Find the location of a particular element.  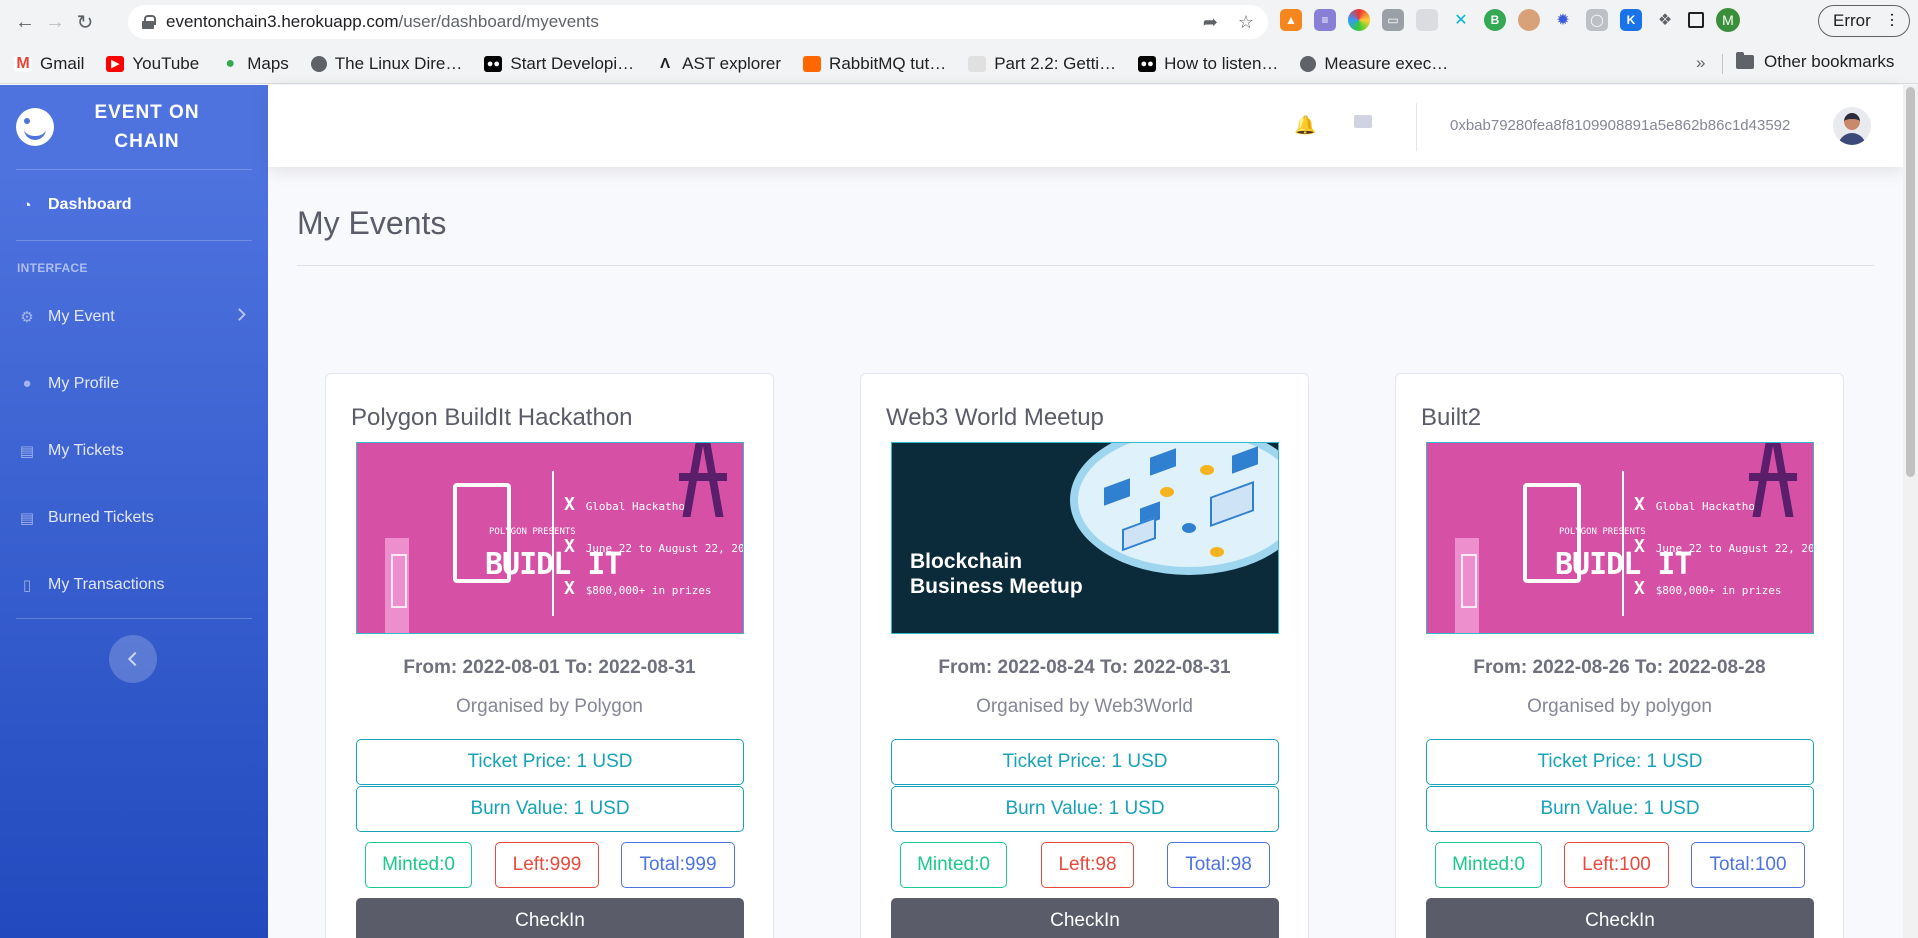

event-title: Polygon BuildIt Hackathon is located at coordinates (492, 417).